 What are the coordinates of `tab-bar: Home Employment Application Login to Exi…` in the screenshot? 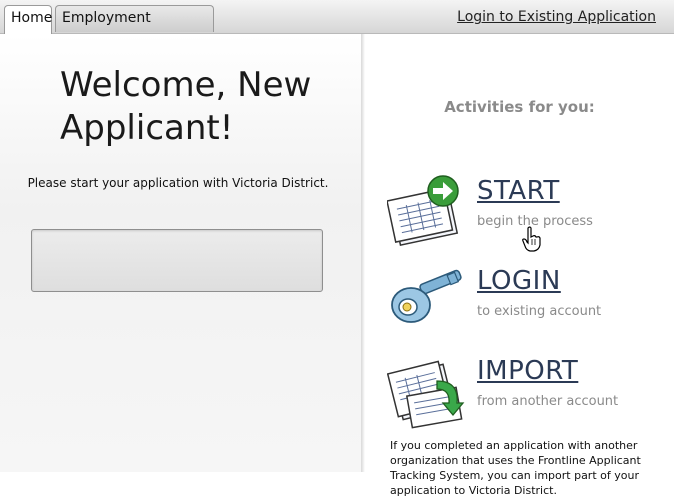 It's located at (337, 25).